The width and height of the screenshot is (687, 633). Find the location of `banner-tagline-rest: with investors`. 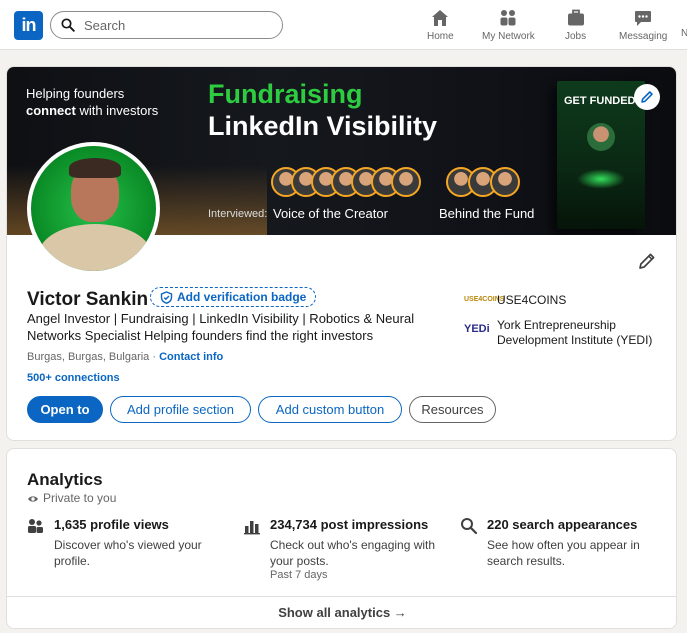

banner-tagline-rest: with investors is located at coordinates (117, 110).